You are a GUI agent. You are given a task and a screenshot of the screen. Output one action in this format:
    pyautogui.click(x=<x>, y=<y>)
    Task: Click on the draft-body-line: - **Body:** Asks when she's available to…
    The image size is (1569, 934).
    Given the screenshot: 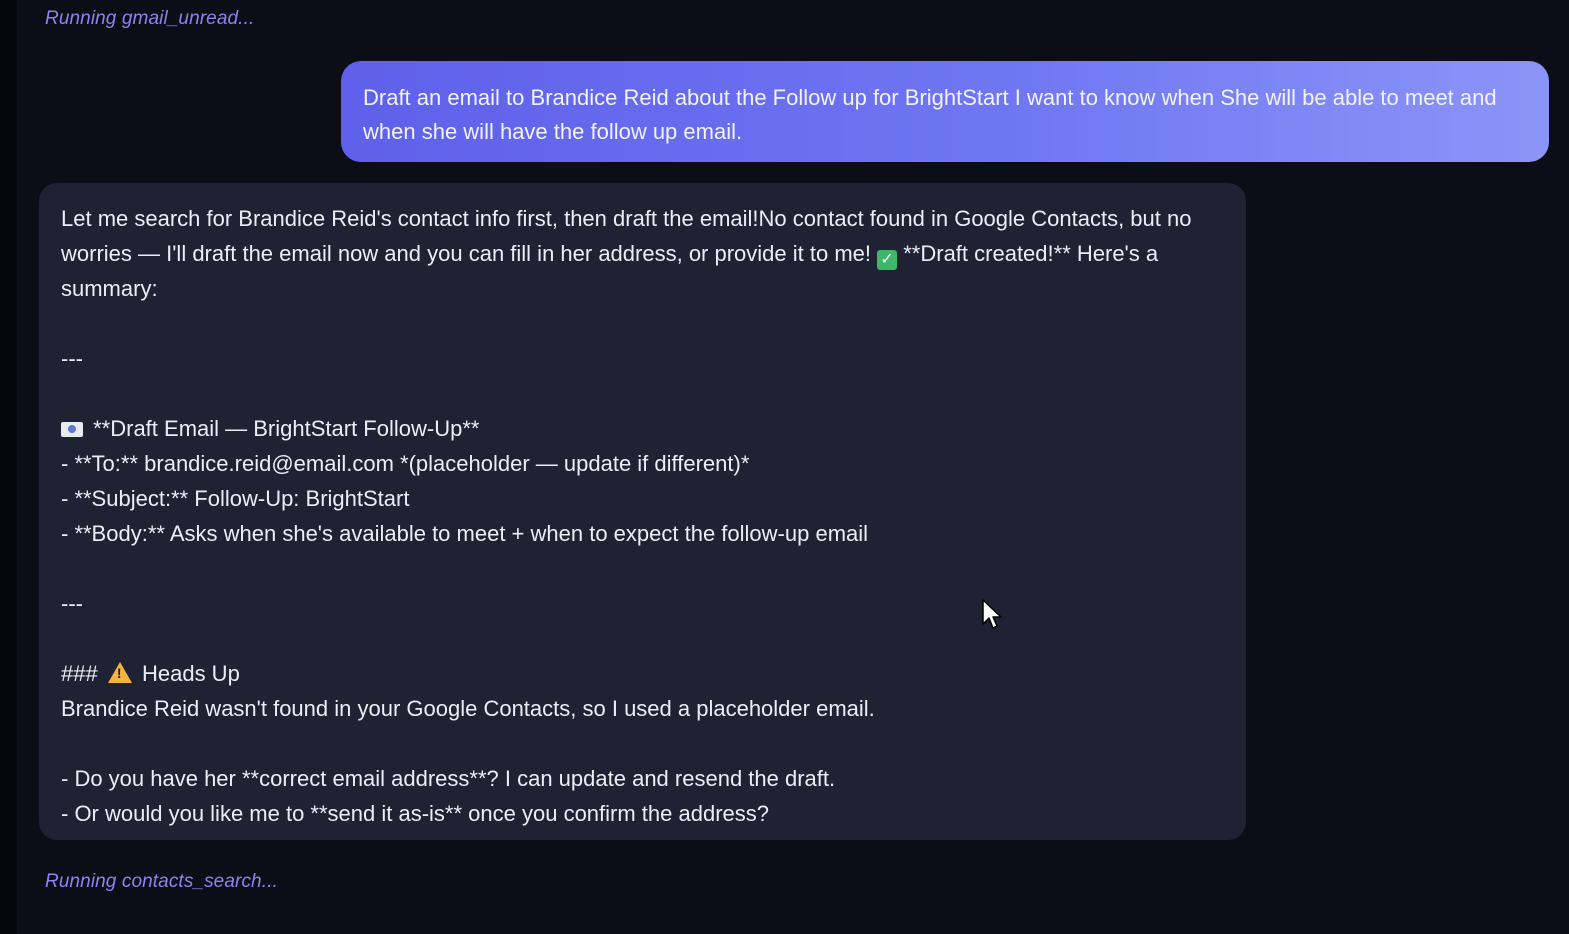 What is the action you would take?
    pyautogui.click(x=465, y=533)
    